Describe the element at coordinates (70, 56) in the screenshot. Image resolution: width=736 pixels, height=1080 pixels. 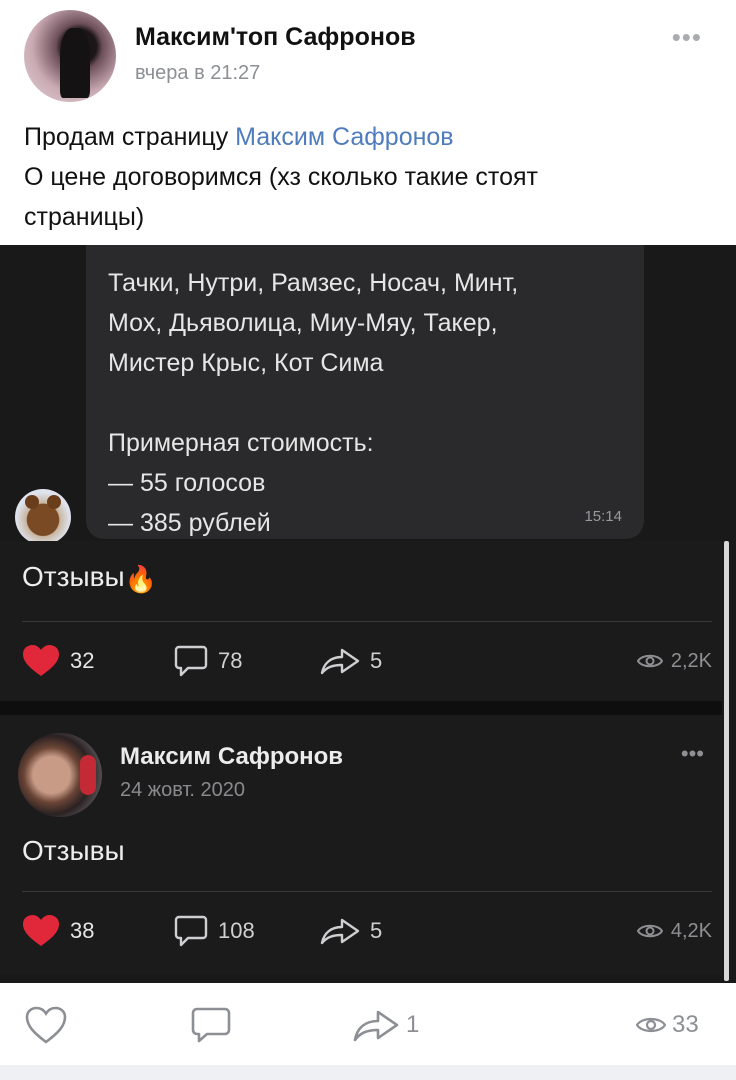
I see `author-avatar` at that location.